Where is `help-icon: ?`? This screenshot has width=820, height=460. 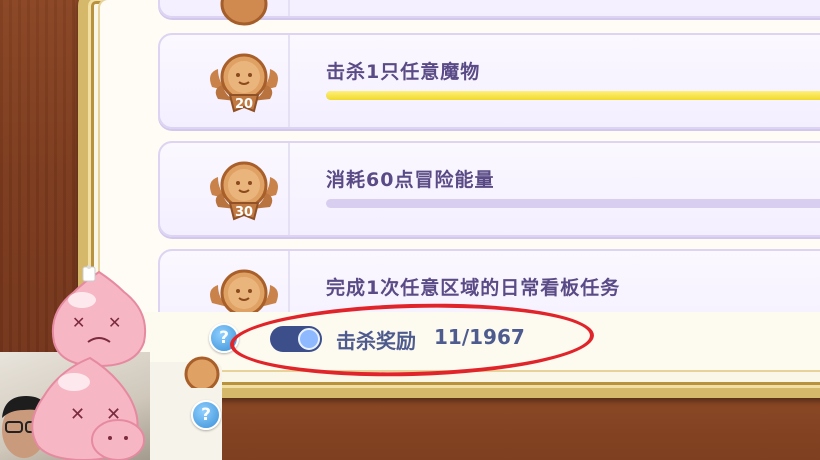 help-icon: ? is located at coordinates (206, 415).